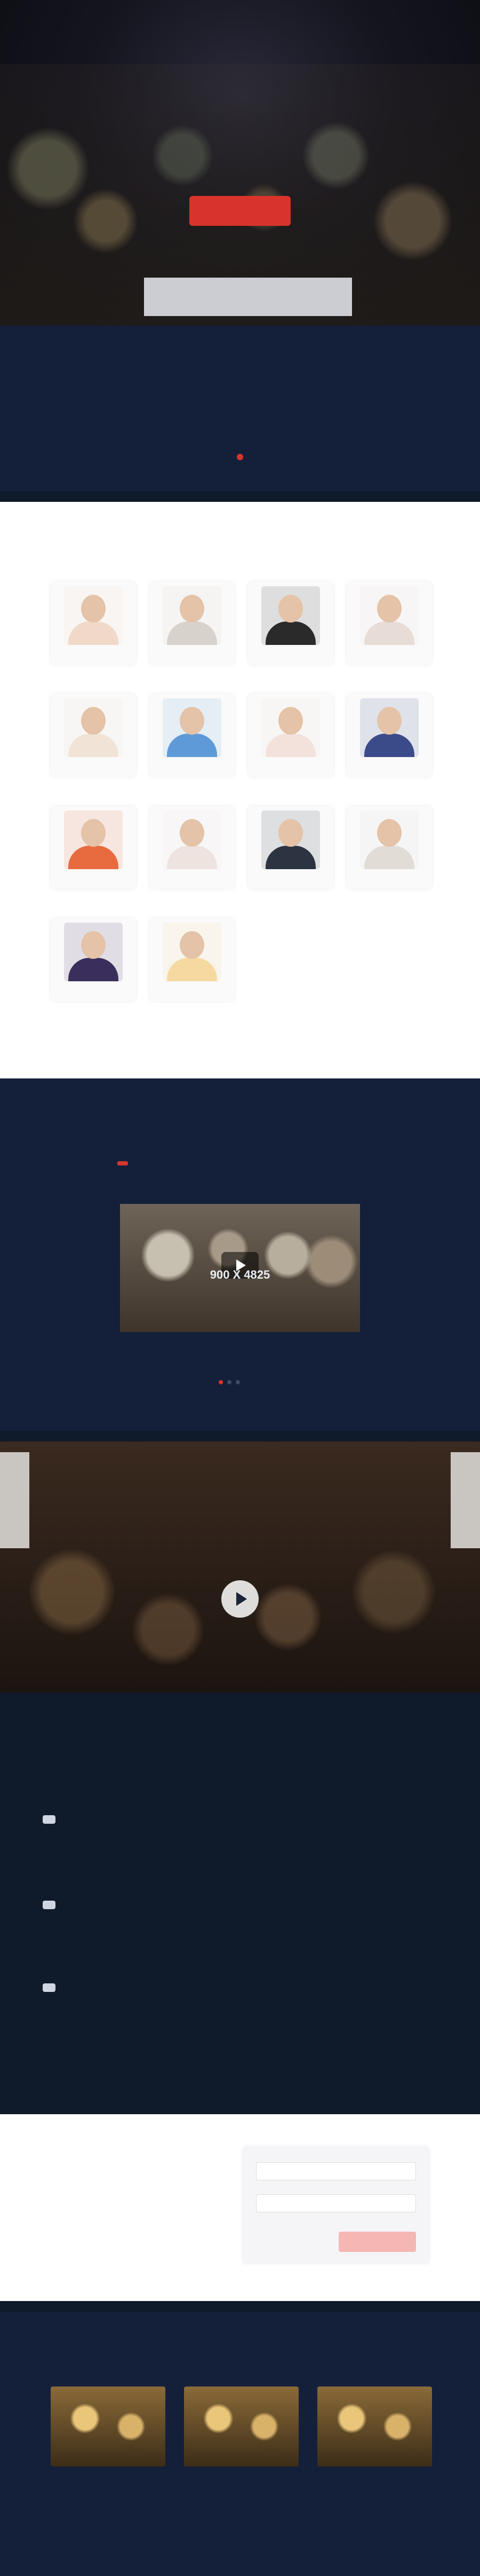 The width and height of the screenshot is (480, 2576). What do you see at coordinates (240, 457) in the screenshot?
I see `decorative-dot` at bounding box center [240, 457].